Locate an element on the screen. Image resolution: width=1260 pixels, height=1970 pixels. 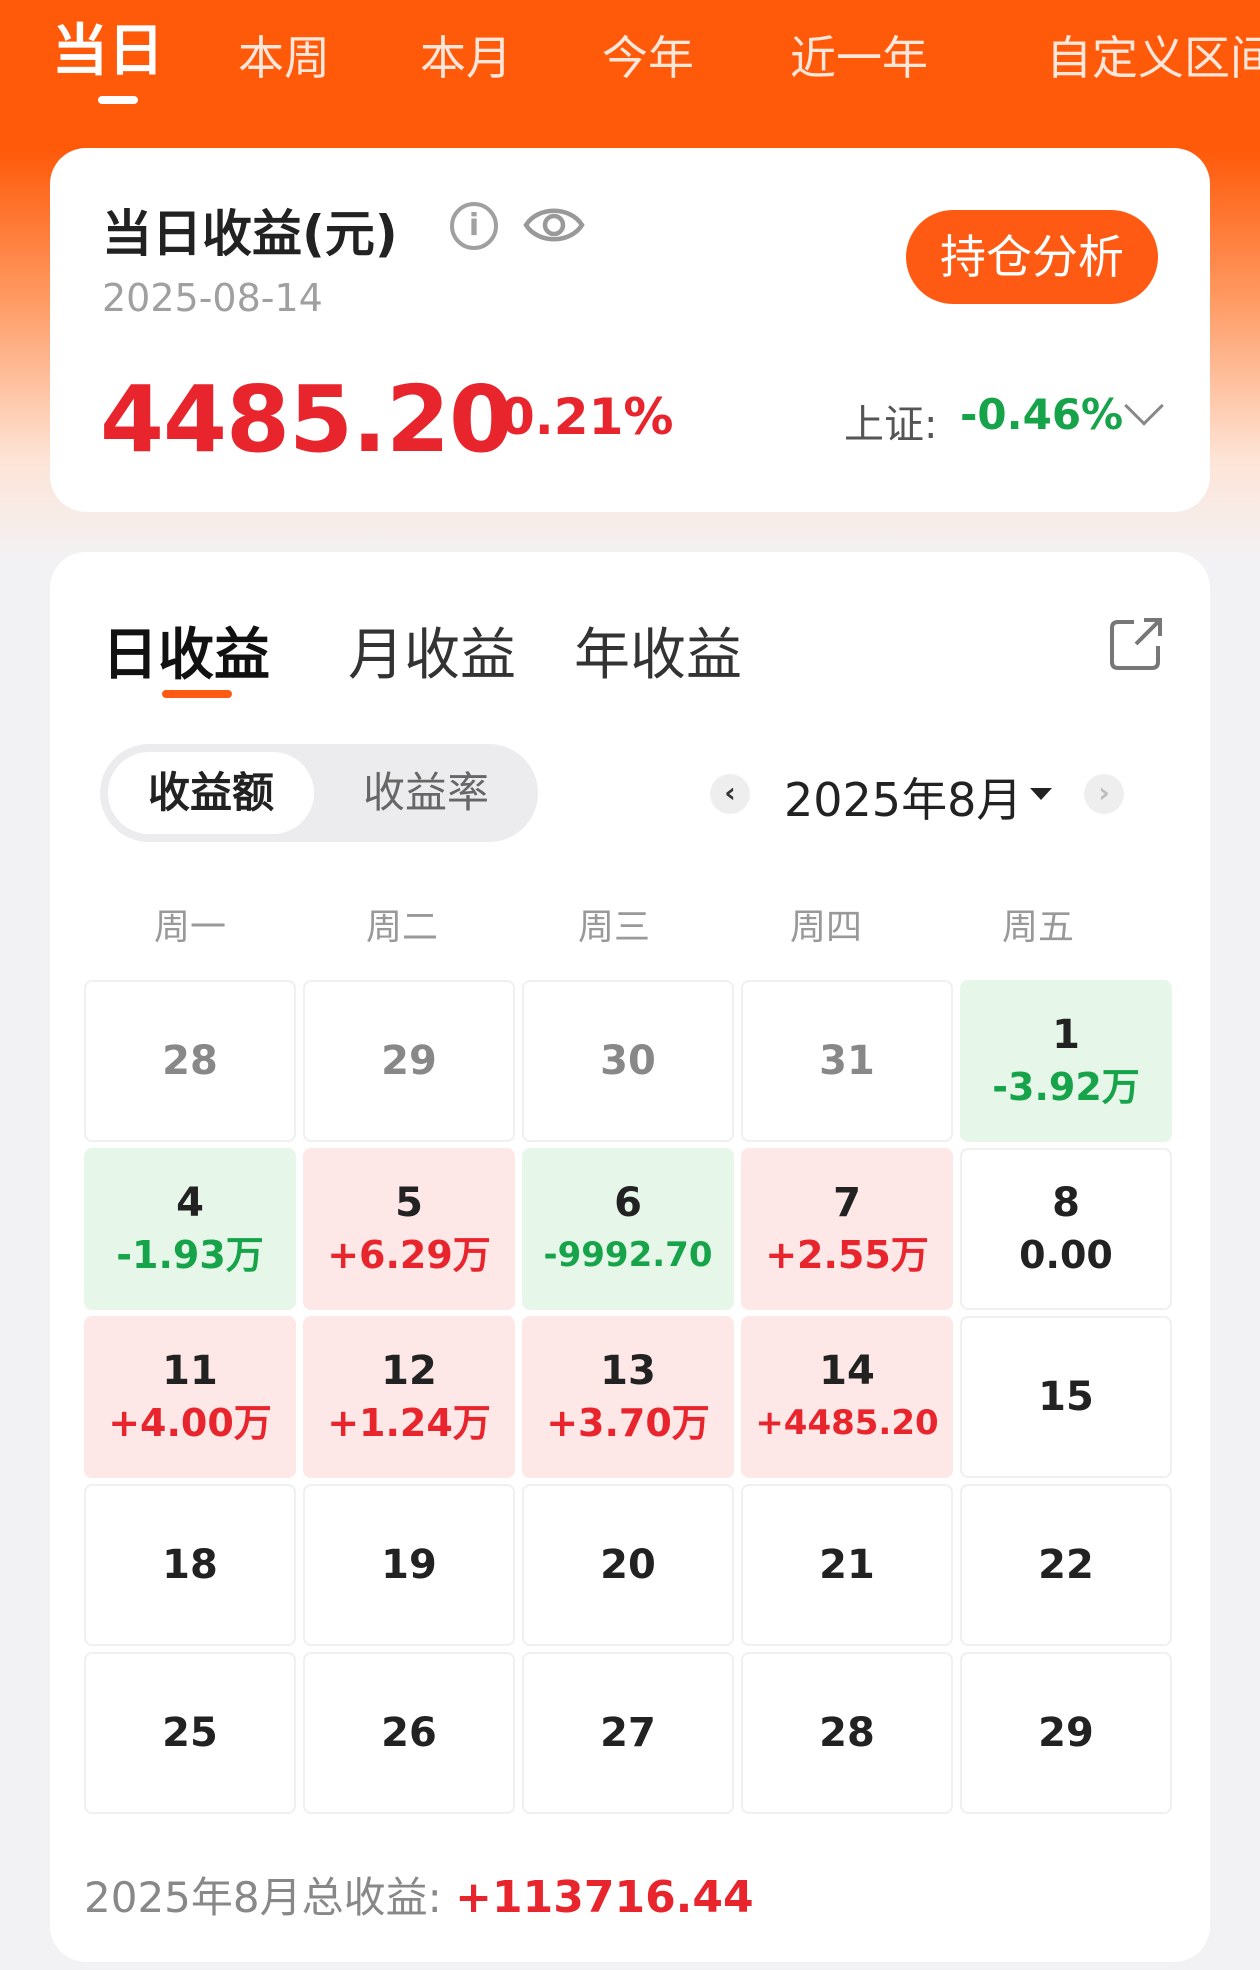
weekday-header: 周一 is located at coordinates (189, 927).